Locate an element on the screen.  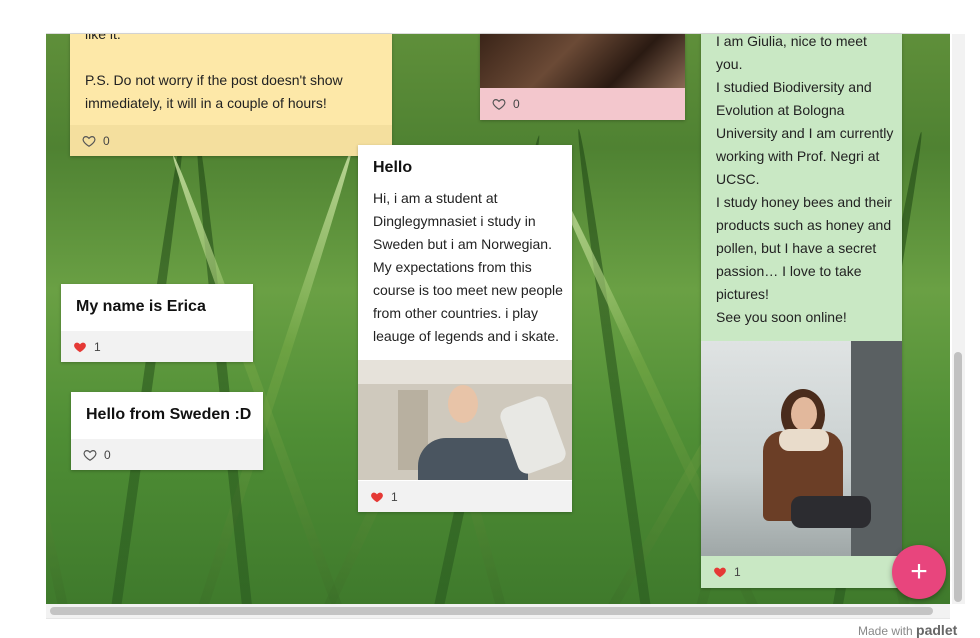
post-body-line: pictures! is located at coordinates (742, 294).